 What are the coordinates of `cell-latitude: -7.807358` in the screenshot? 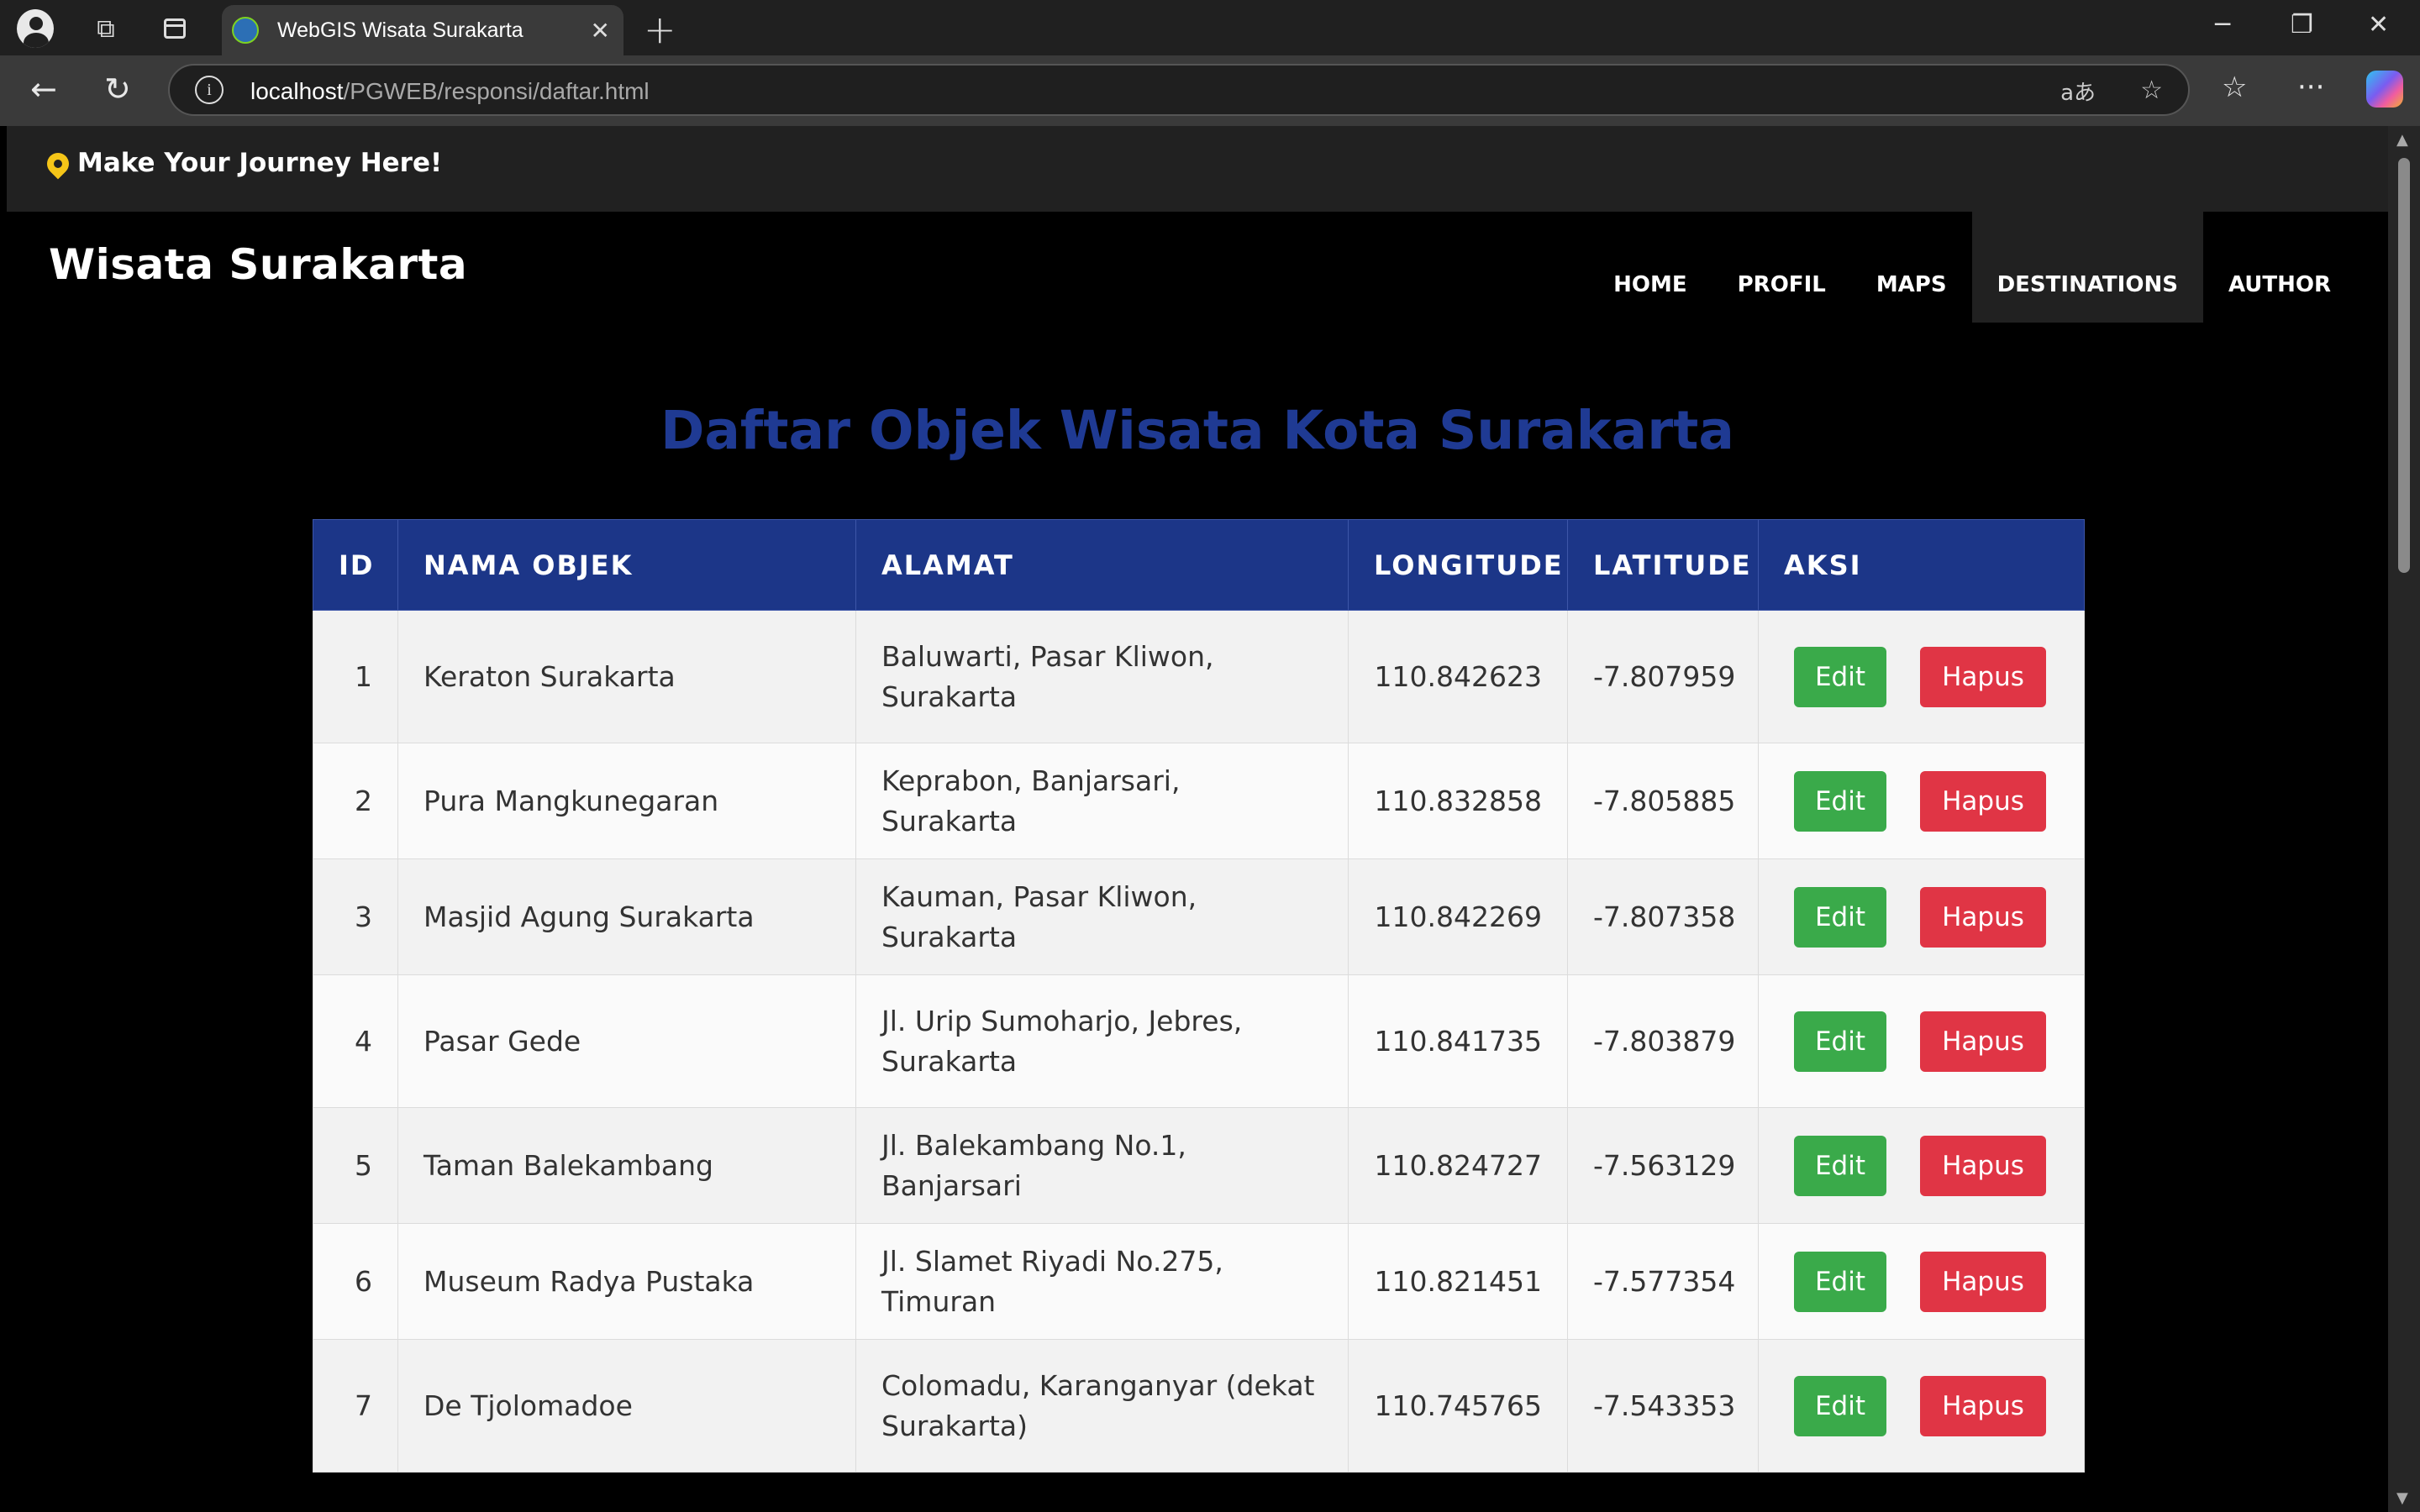 It's located at (1663, 916).